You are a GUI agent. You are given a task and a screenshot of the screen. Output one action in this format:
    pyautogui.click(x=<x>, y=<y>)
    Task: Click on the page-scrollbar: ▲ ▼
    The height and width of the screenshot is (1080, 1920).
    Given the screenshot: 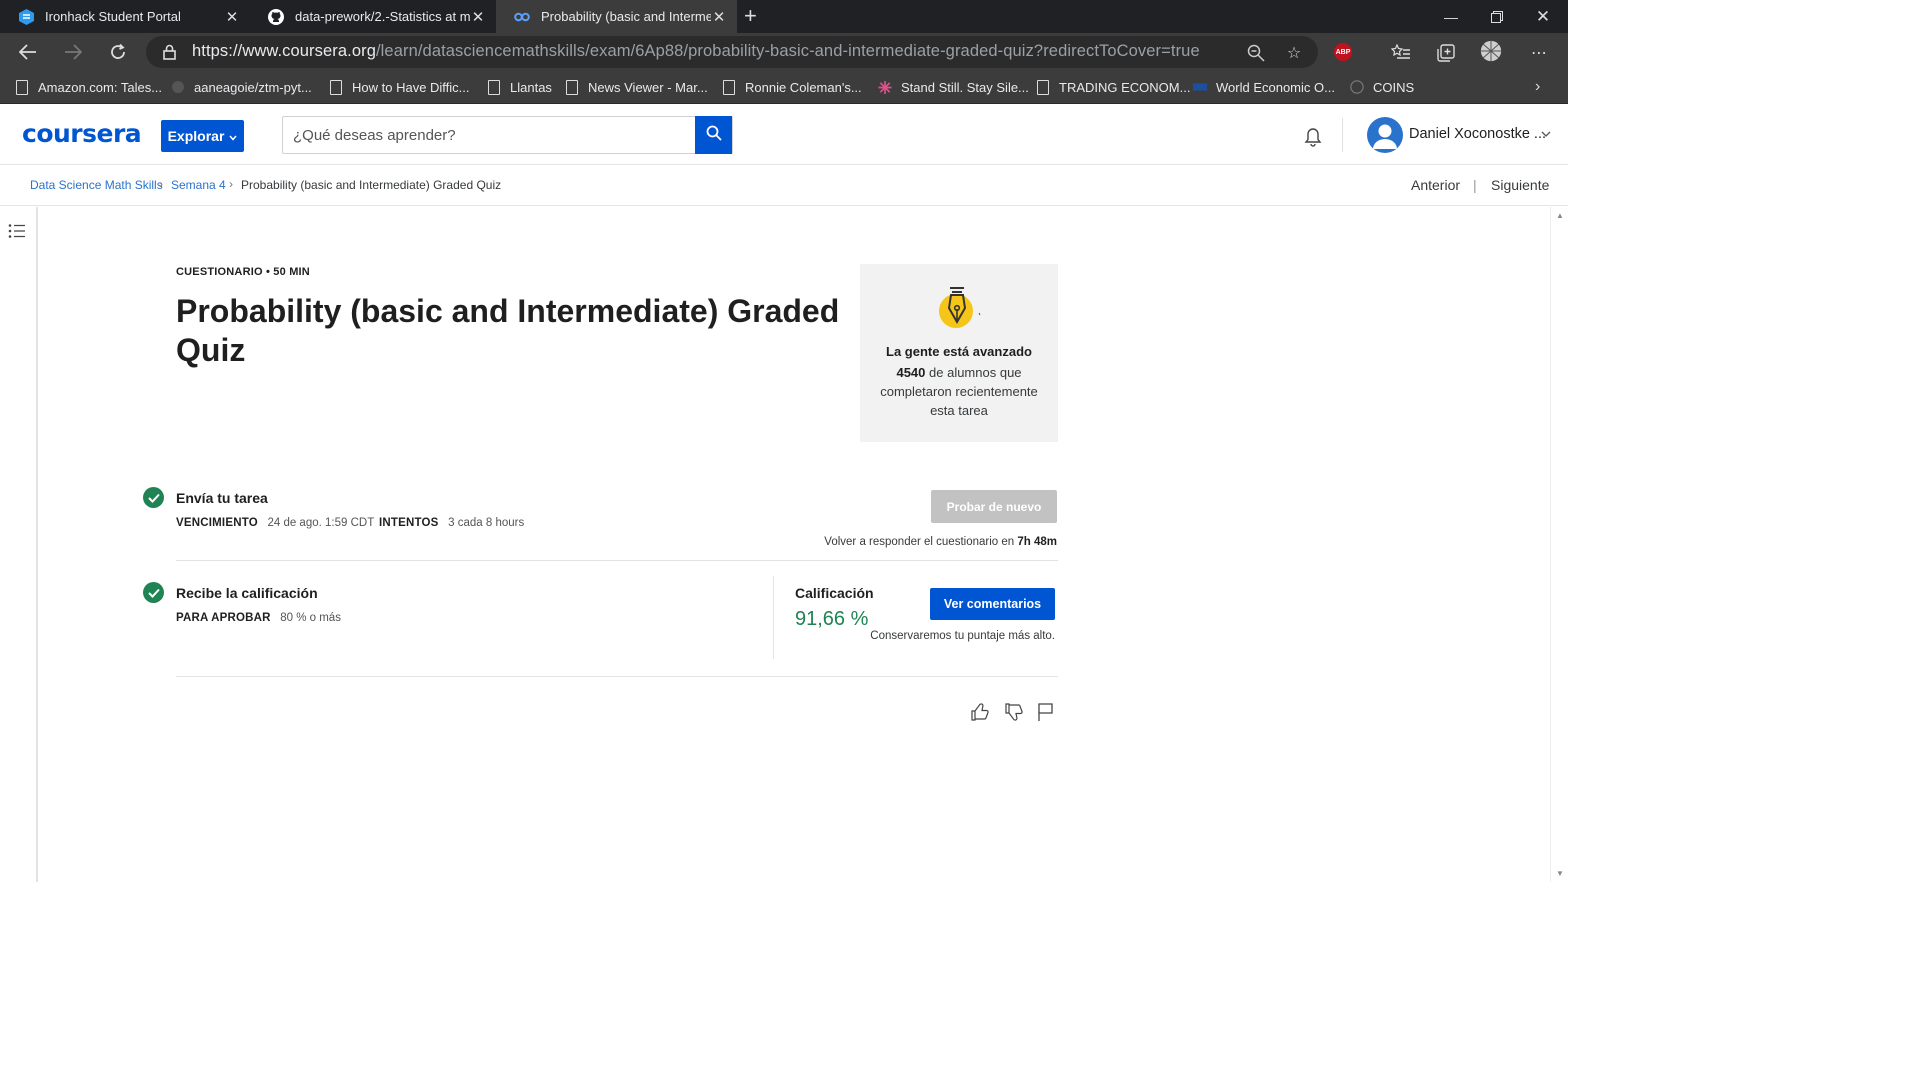 What is the action you would take?
    pyautogui.click(x=1559, y=544)
    